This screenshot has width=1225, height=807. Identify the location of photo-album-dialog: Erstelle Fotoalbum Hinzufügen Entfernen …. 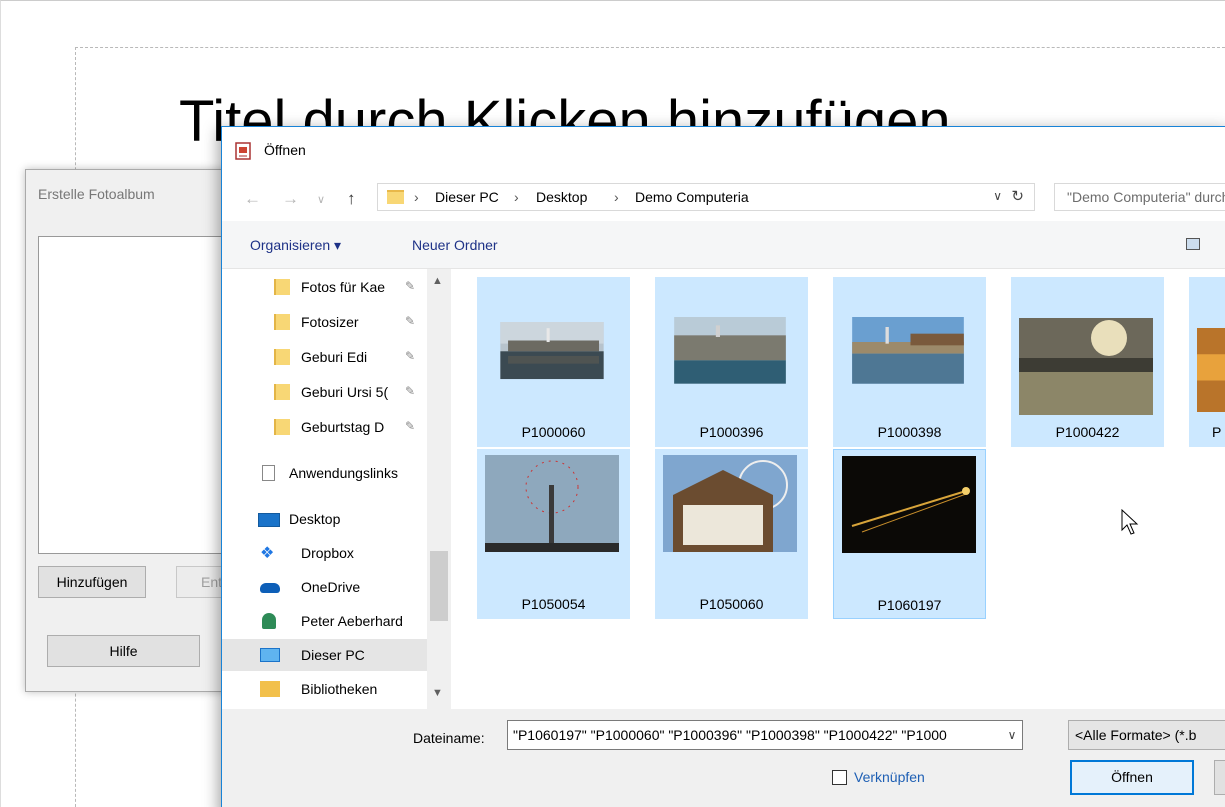
(136, 430).